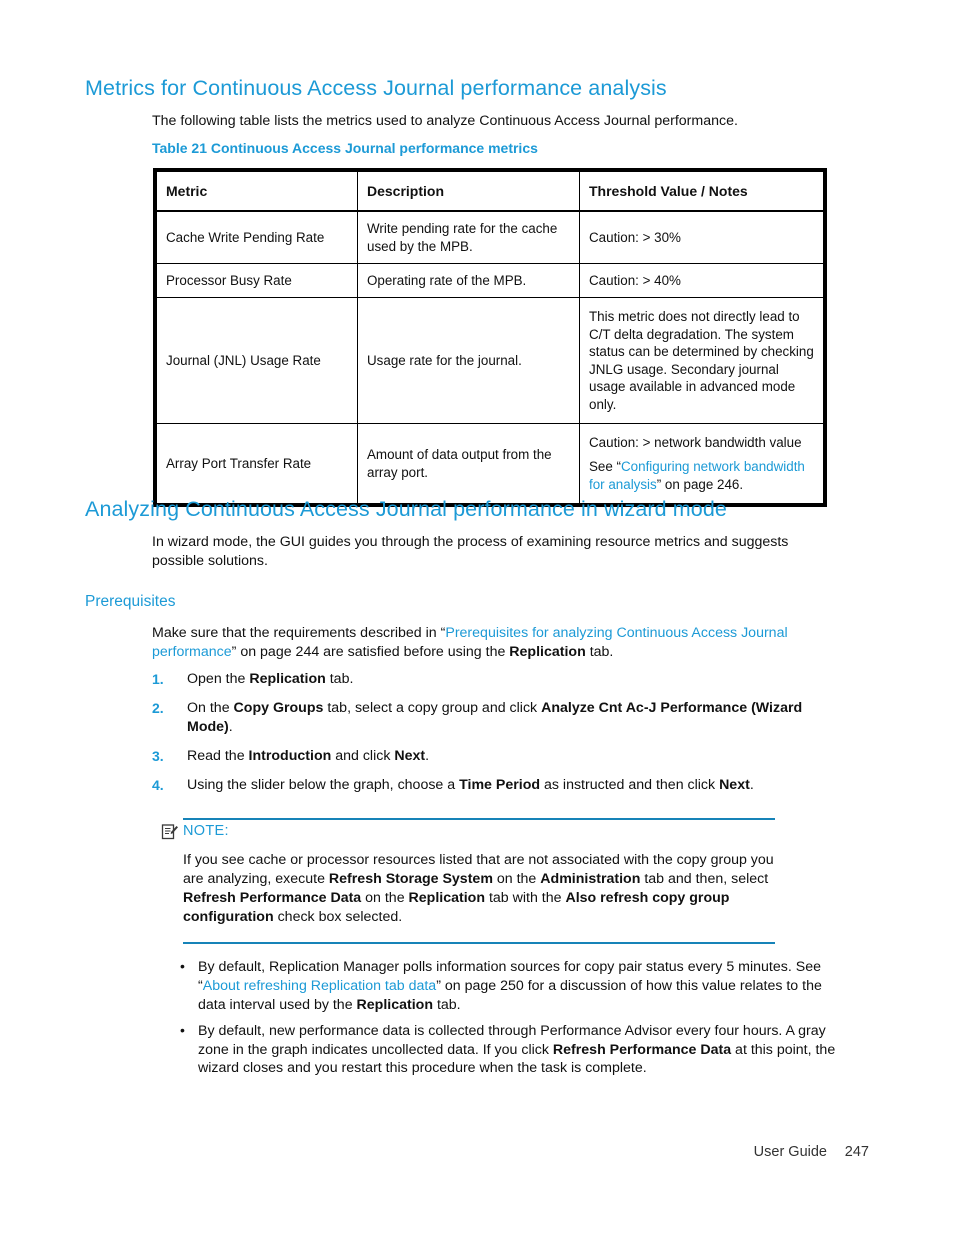 The image size is (954, 1235). What do you see at coordinates (599, 651) in the screenshot?
I see `prereq-suffix: tab.` at bounding box center [599, 651].